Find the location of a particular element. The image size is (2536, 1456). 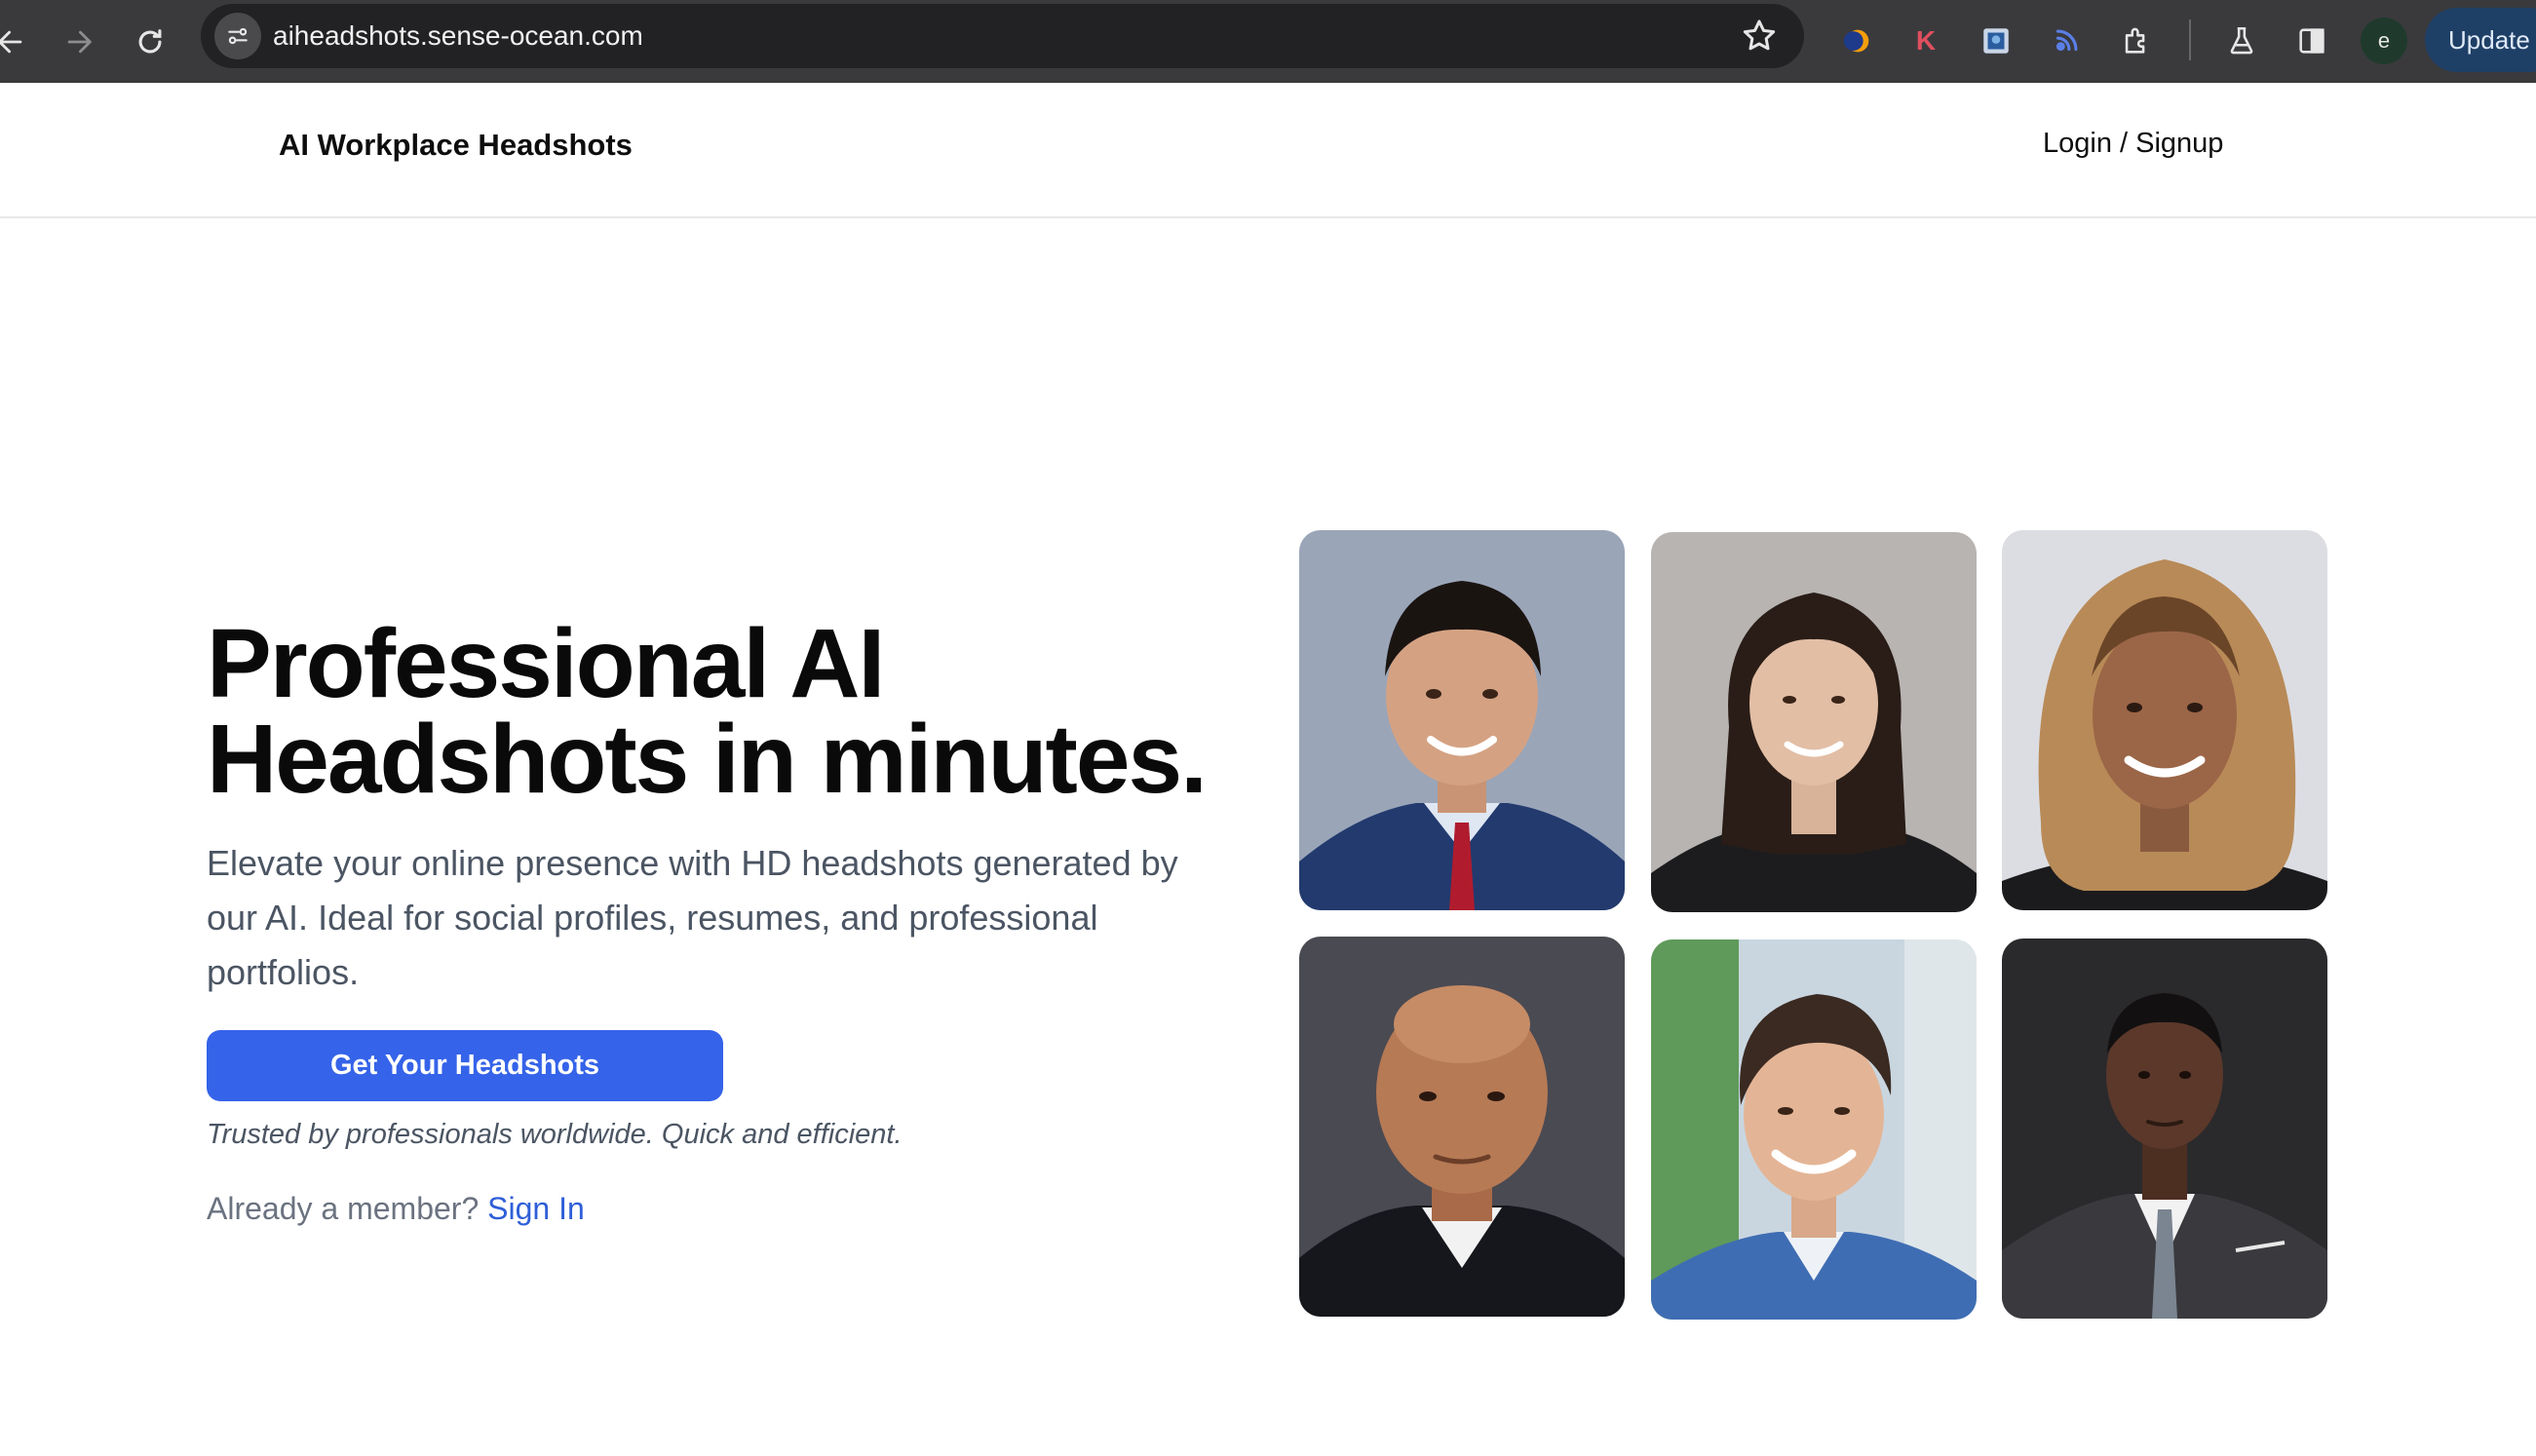

brand-title: AI Workplace Headshots is located at coordinates (456, 145).